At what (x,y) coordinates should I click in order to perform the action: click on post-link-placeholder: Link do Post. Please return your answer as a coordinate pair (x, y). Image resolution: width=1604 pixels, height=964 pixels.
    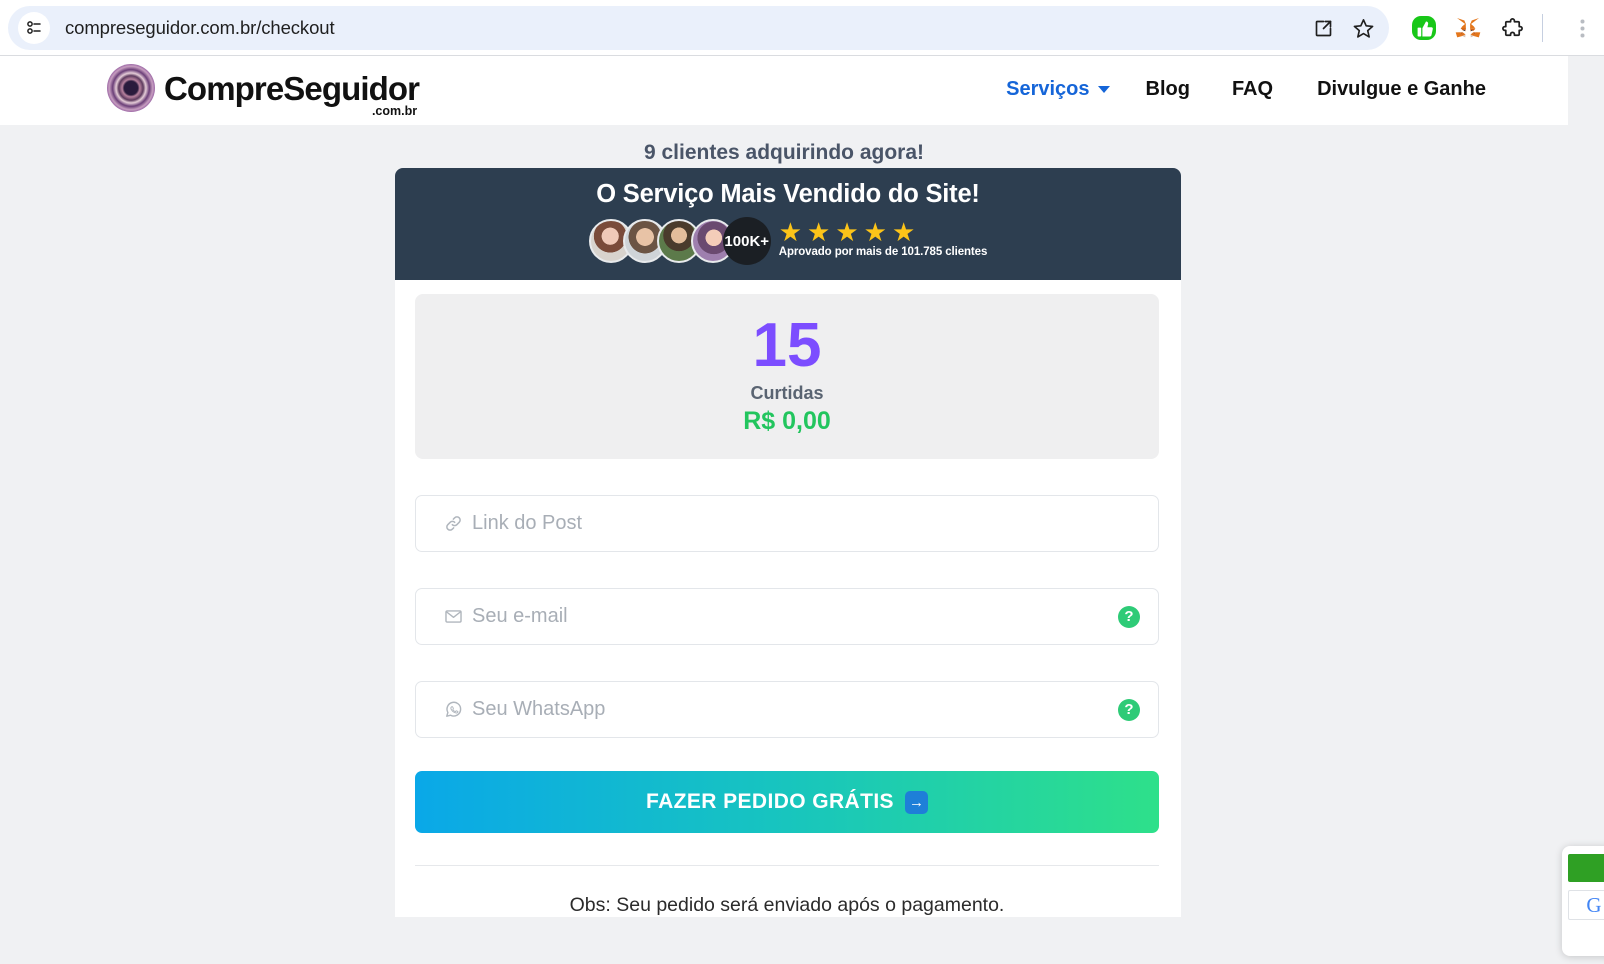
    Looking at the image, I should click on (527, 523).